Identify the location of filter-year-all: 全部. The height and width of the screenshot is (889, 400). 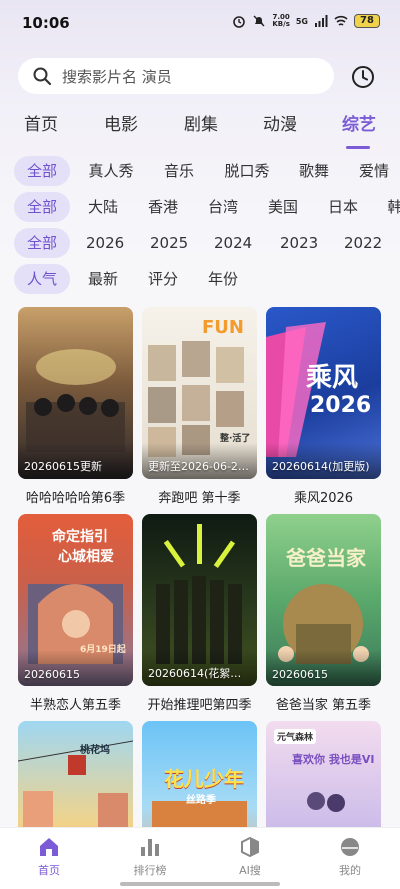
(42, 243).